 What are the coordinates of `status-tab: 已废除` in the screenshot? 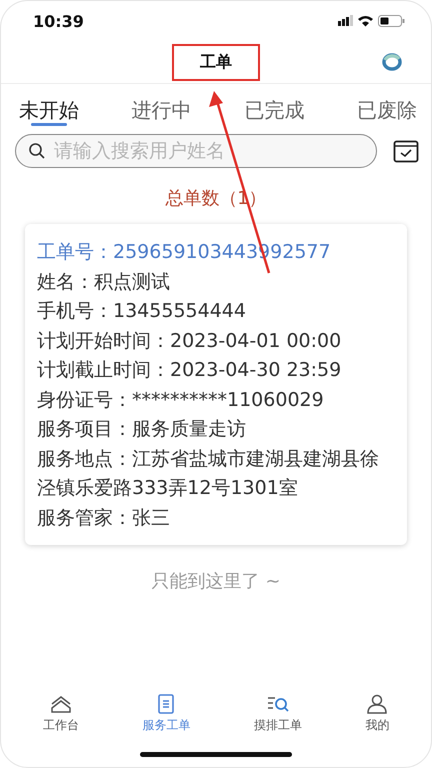 It's located at (386, 107).